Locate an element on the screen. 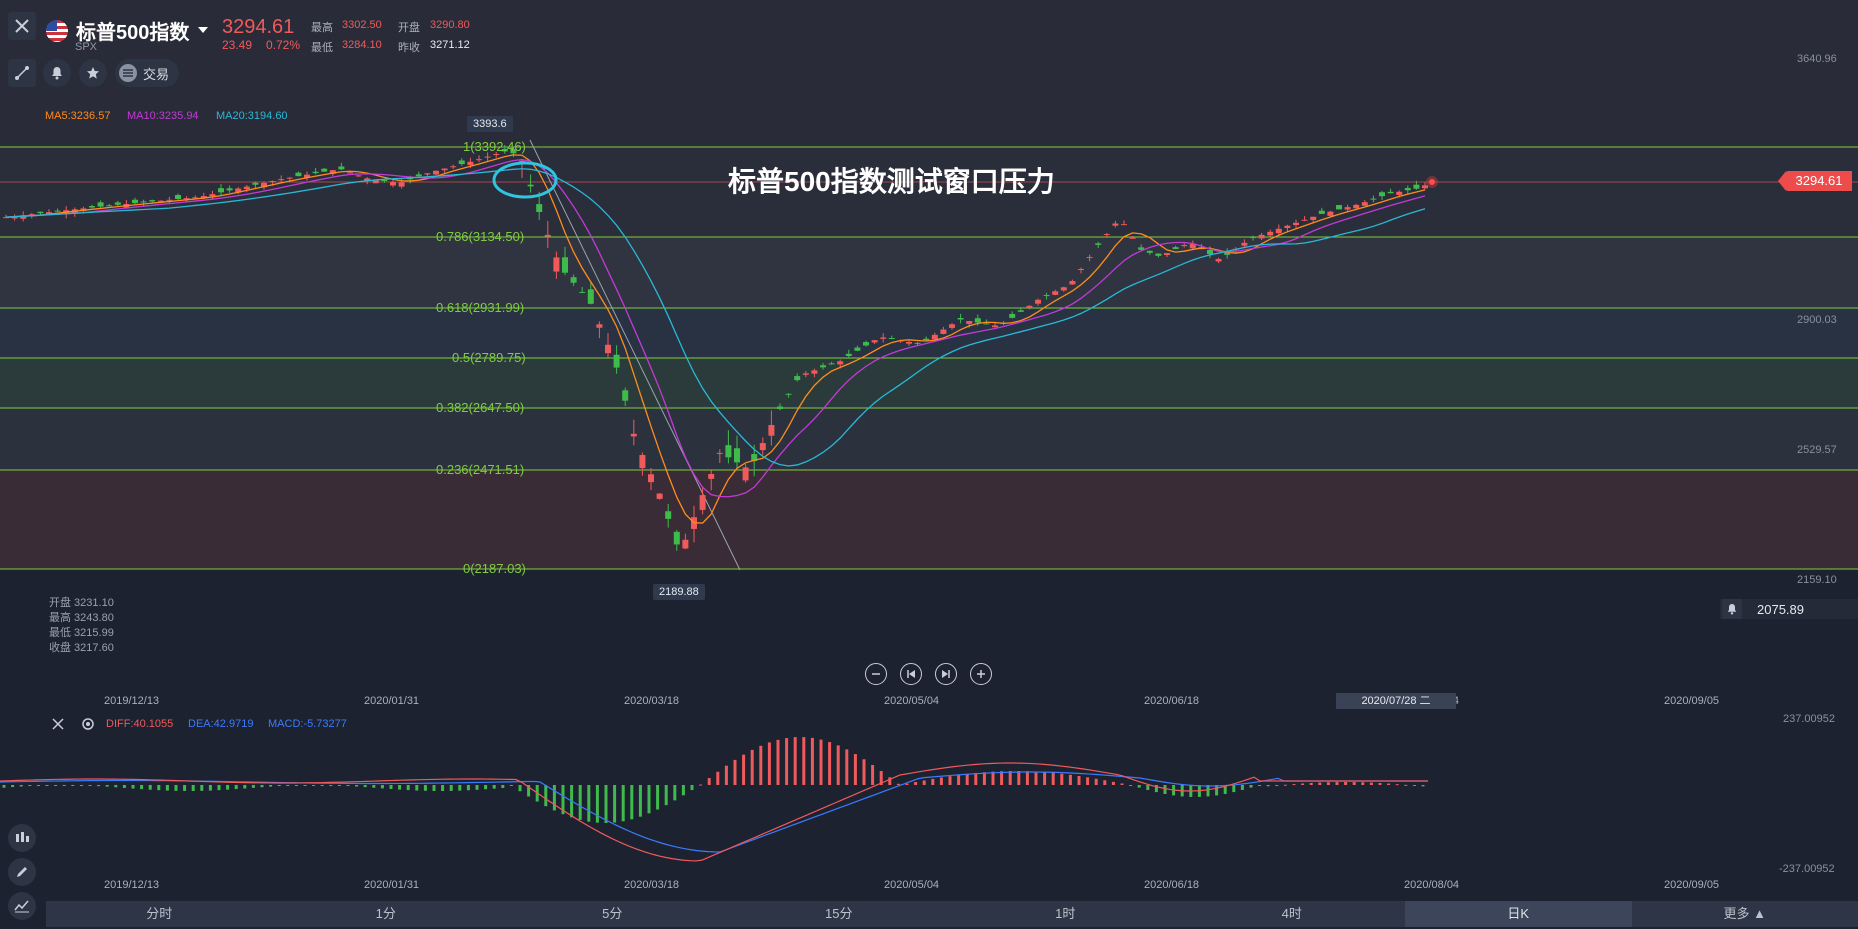 This screenshot has height=929, width=1858. minus-icon is located at coordinates (876, 674).